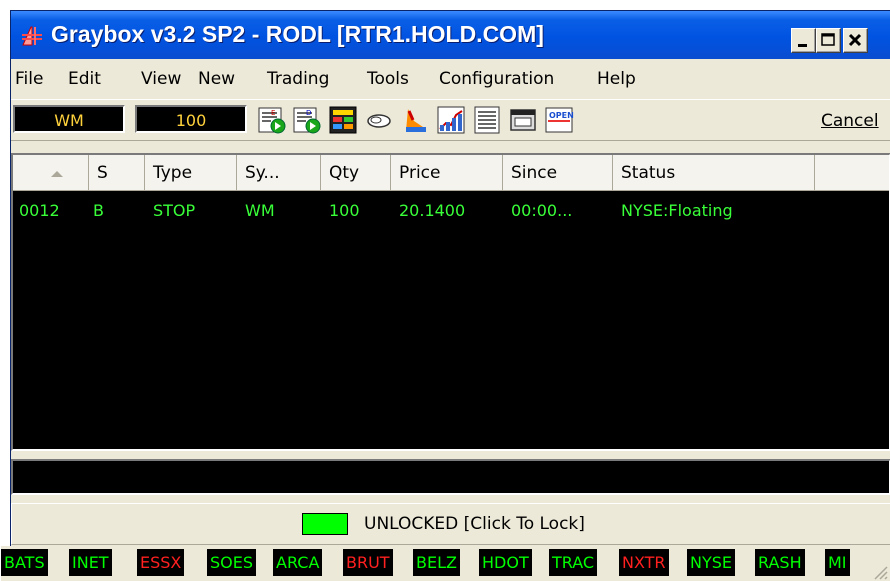 The height and width of the screenshot is (581, 890). What do you see at coordinates (297, 34) in the screenshot?
I see `window-title: Graybox v3.2 SP2 - RODL [RTR1.HOLD.COM]` at bounding box center [297, 34].